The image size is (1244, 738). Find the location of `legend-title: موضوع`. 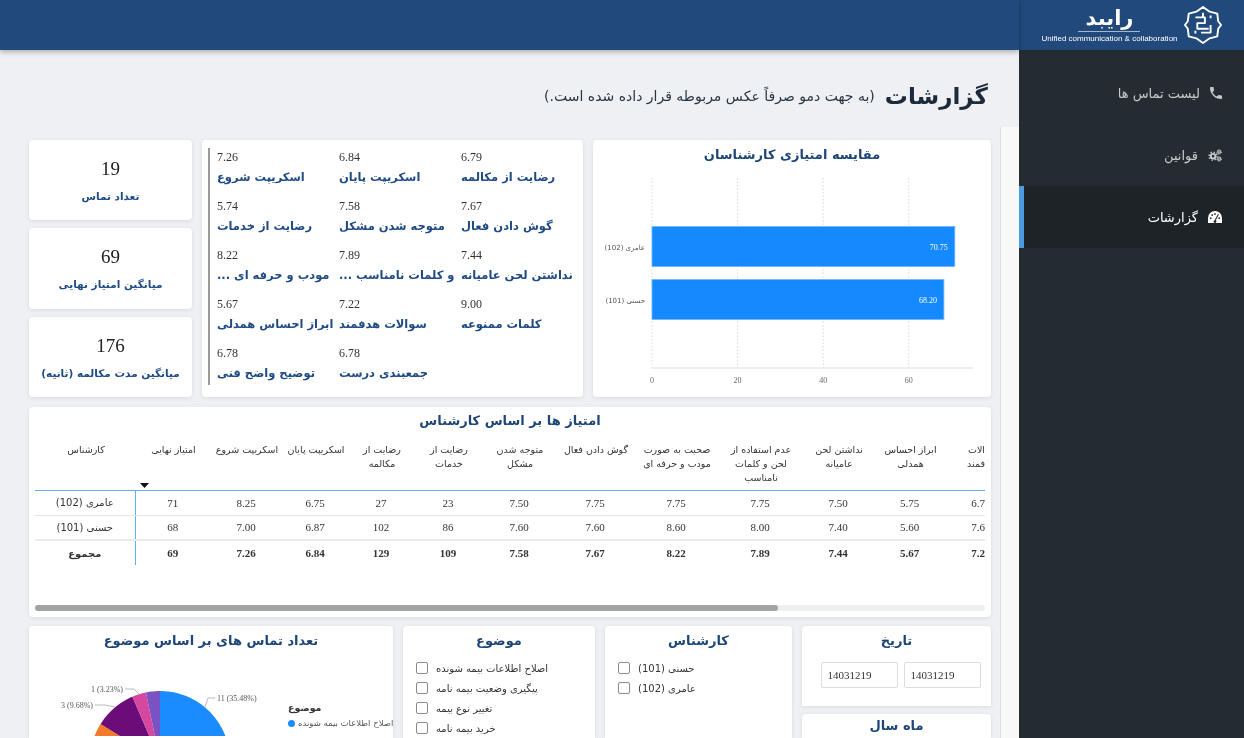

legend-title: موضوع is located at coordinates (305, 708).